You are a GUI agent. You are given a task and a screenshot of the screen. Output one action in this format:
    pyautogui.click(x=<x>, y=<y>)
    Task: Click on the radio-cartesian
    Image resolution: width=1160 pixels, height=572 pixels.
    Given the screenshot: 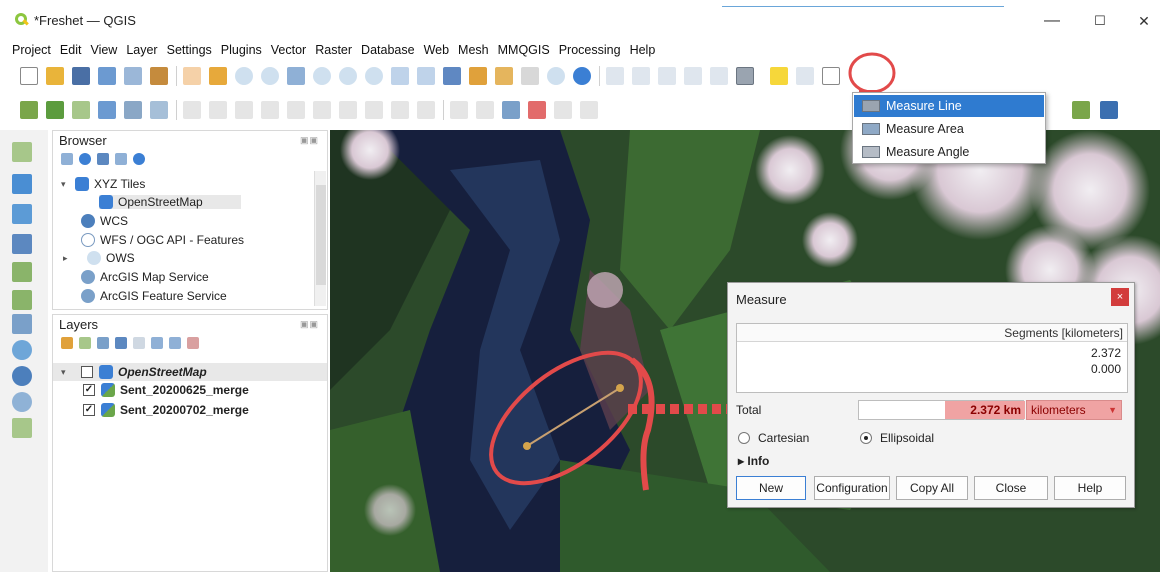 What is the action you would take?
    pyautogui.click(x=744, y=438)
    